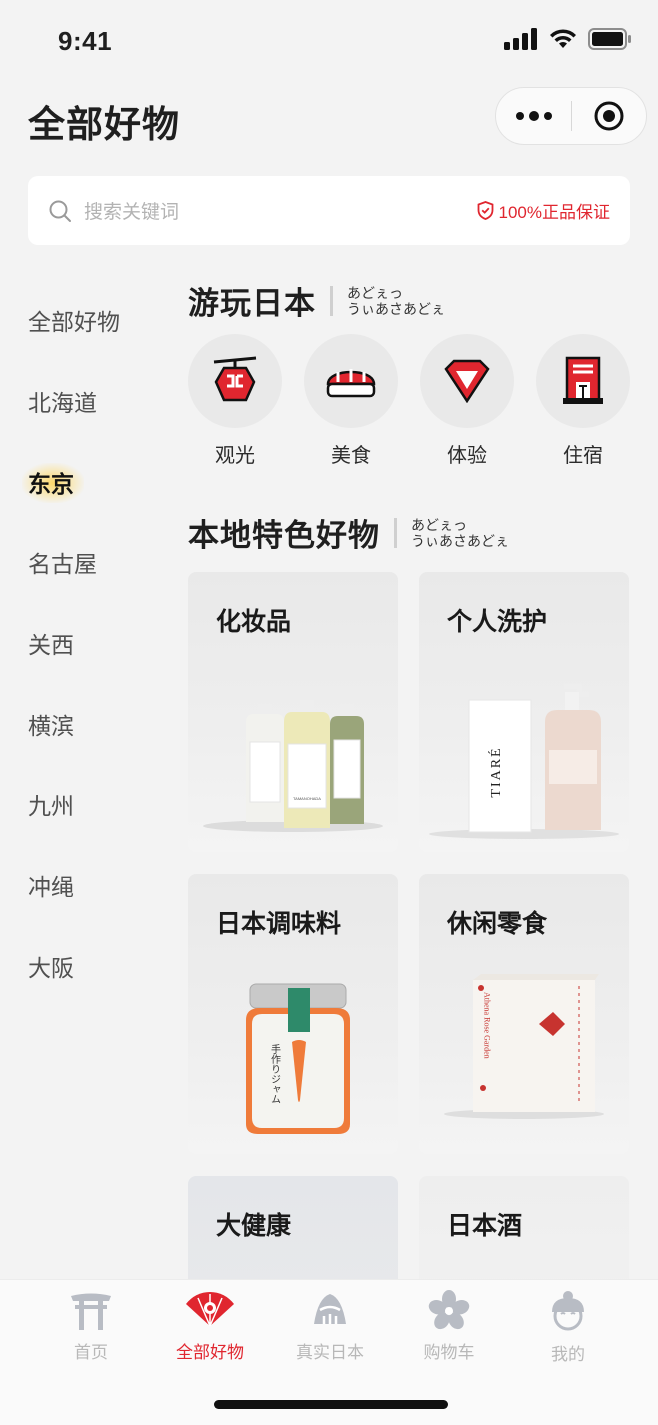 The height and width of the screenshot is (1425, 658). What do you see at coordinates (329, 40) in the screenshot?
I see `status-bar: 9:41` at bounding box center [329, 40].